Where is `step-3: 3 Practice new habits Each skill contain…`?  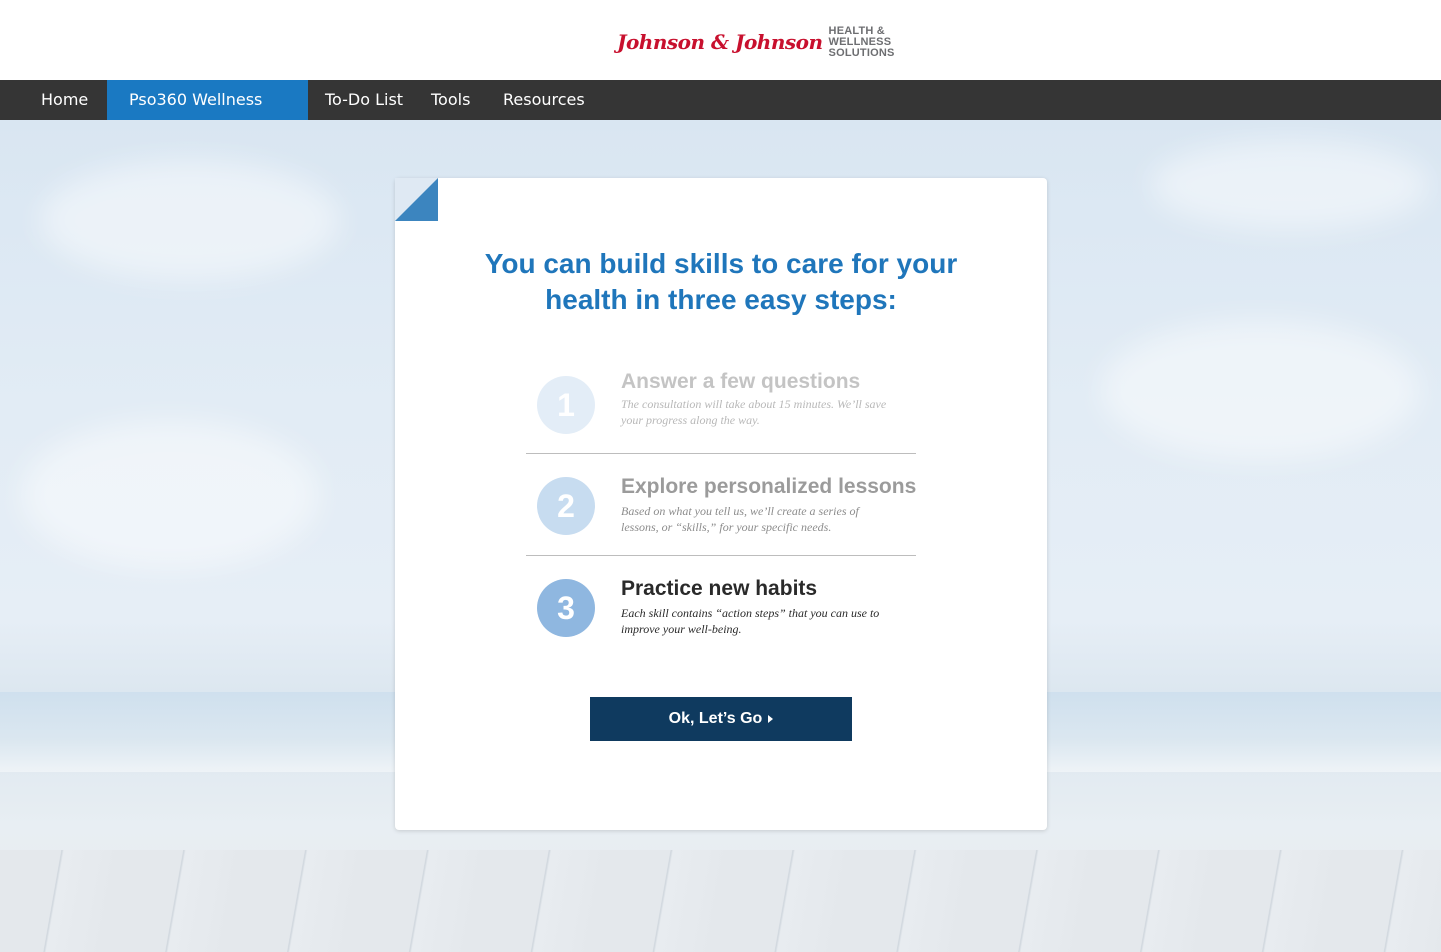
step-3: 3 Practice new habits Each skill contain… is located at coordinates (721, 608).